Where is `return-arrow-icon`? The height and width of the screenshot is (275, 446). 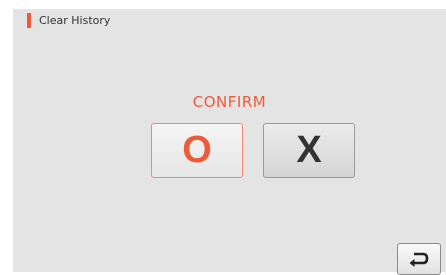 return-arrow-icon is located at coordinates (419, 259).